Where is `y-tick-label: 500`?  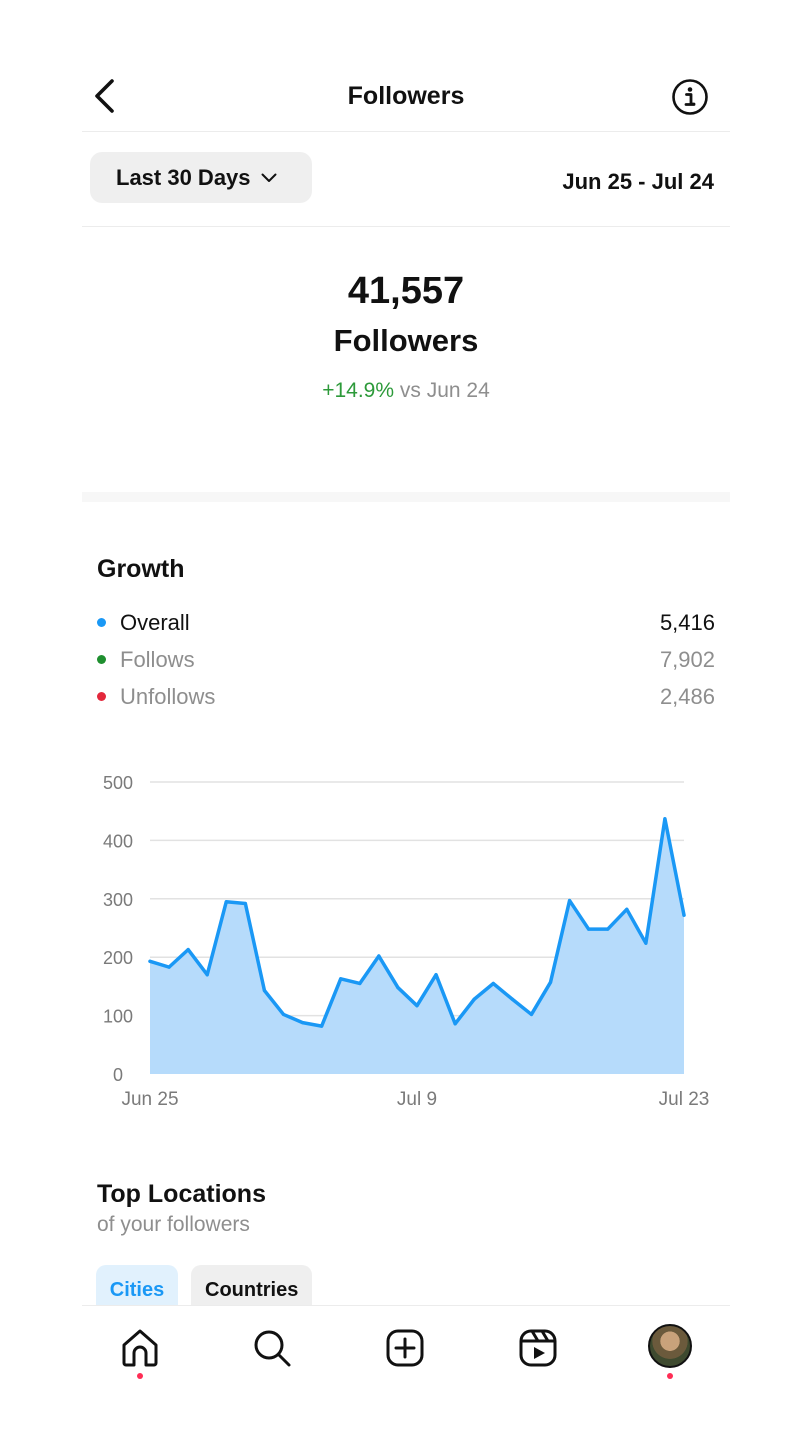 y-tick-label: 500 is located at coordinates (118, 783).